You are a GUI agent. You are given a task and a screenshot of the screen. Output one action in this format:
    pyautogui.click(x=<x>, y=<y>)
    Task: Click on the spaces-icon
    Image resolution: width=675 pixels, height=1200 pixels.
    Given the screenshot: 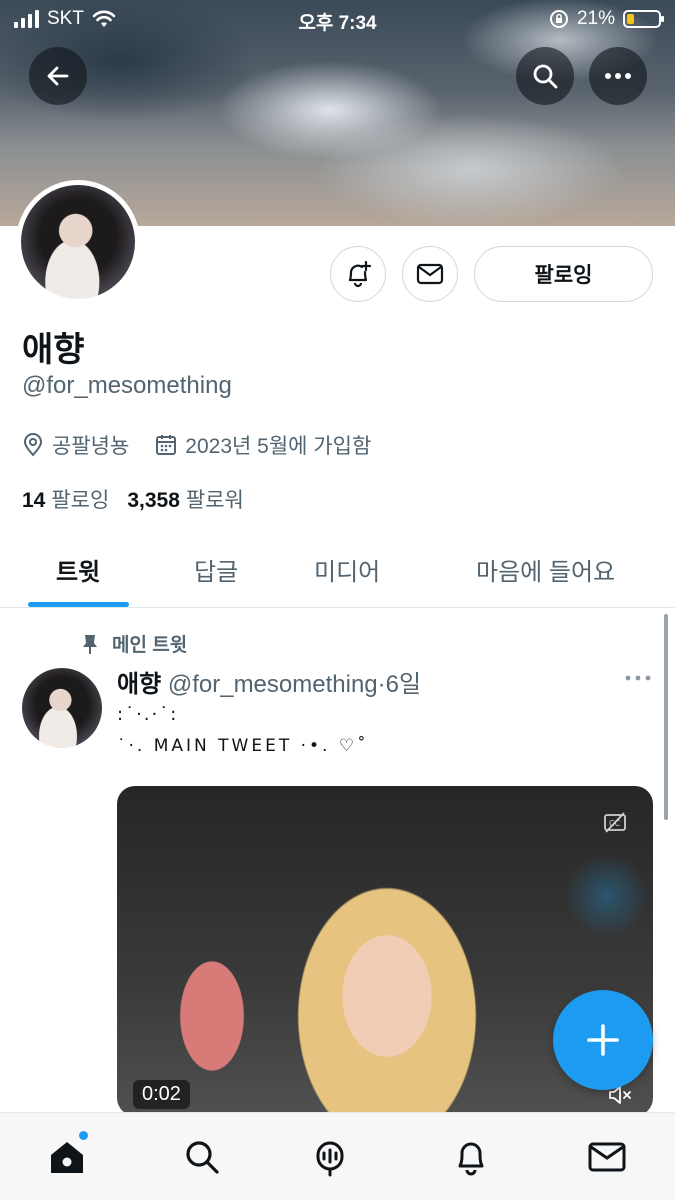 What is the action you would take?
    pyautogui.click(x=330, y=1159)
    